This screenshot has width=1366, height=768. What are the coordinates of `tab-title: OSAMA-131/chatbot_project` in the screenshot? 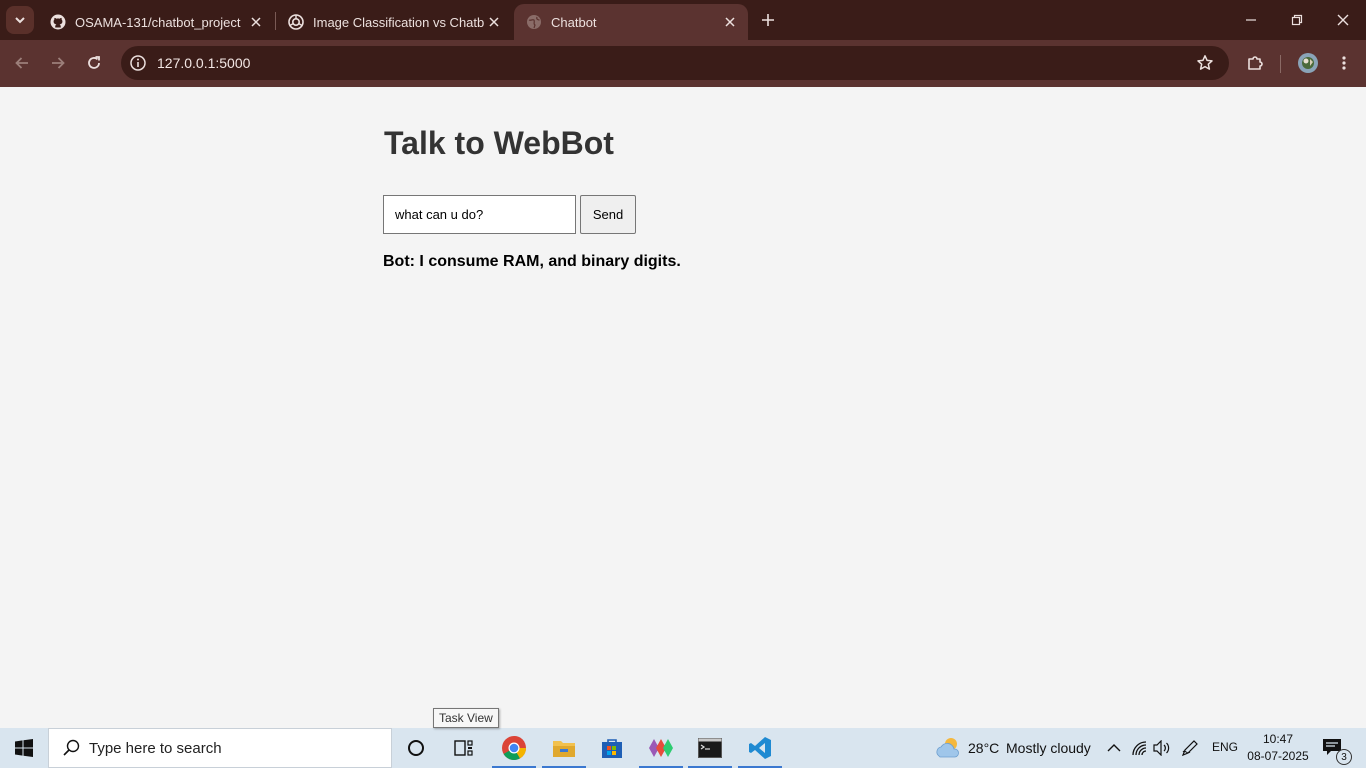 It's located at (158, 22).